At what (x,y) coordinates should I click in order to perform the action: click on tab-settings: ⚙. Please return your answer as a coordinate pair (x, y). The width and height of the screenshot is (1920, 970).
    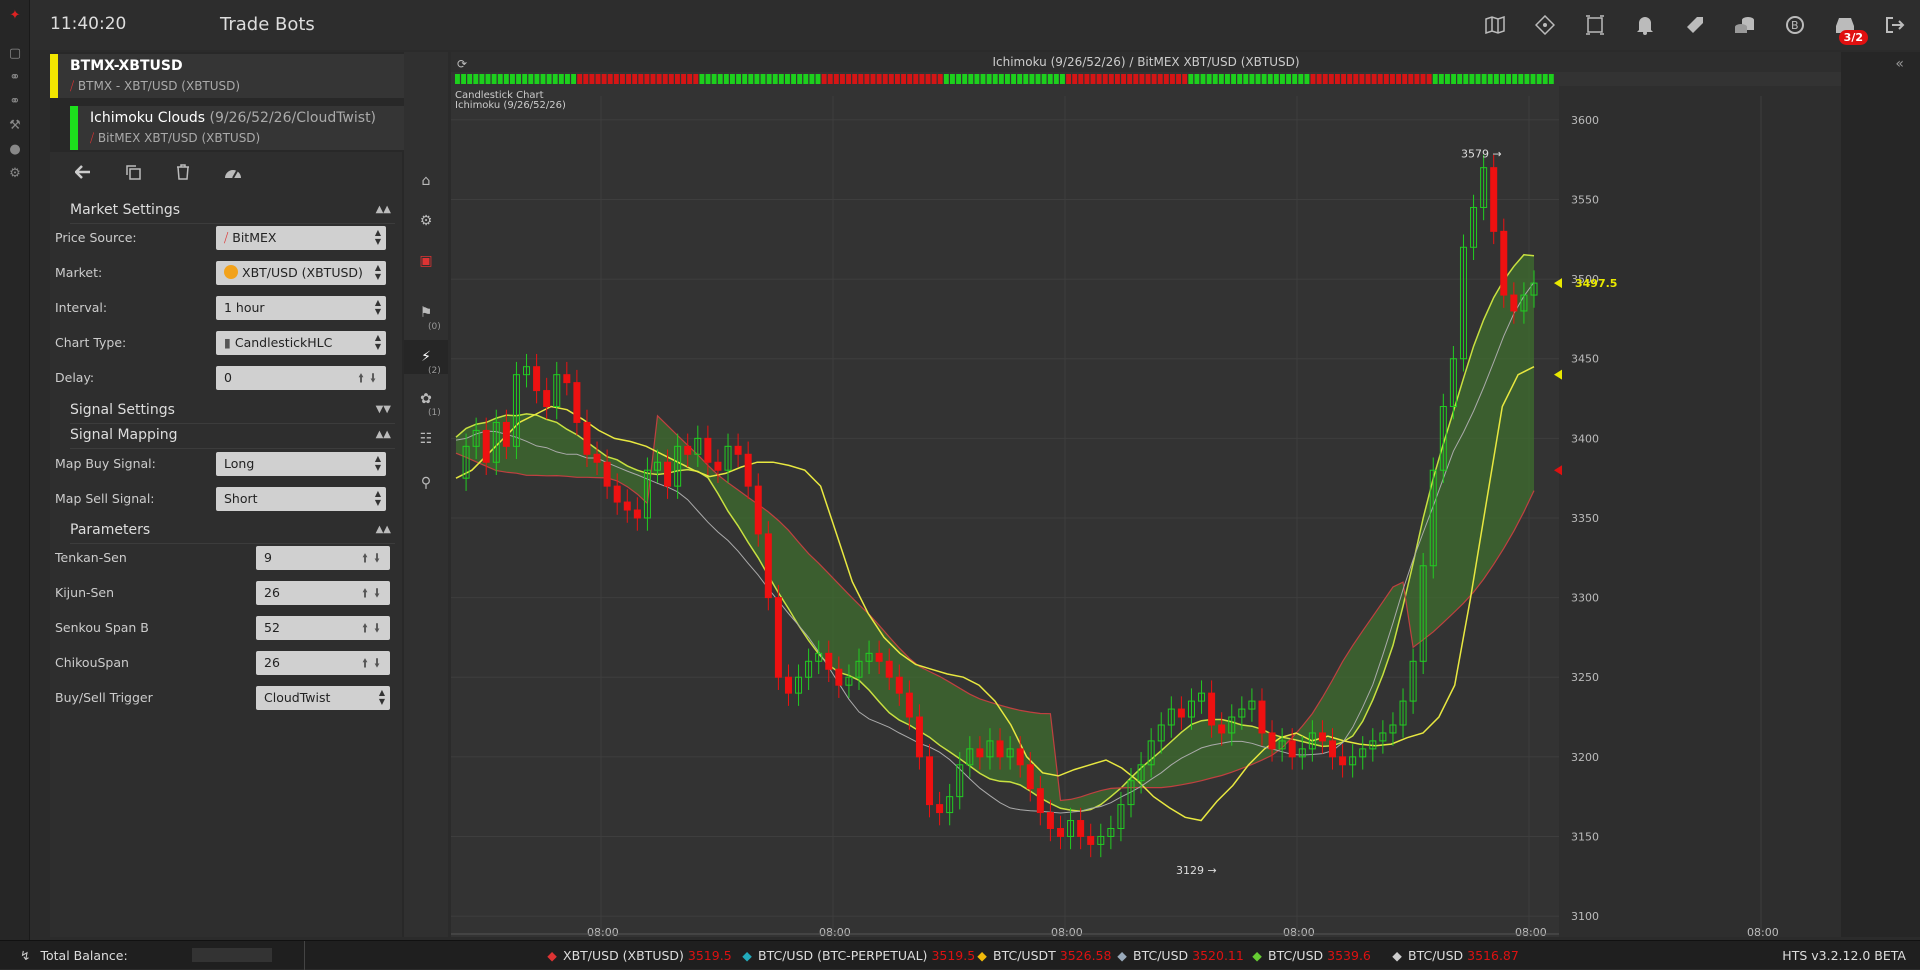
    Looking at the image, I should click on (426, 221).